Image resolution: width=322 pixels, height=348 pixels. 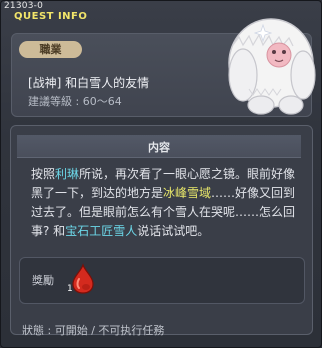 What do you see at coordinates (67, 174) in the screenshot?
I see `npc-name-lilin: 利琳` at bounding box center [67, 174].